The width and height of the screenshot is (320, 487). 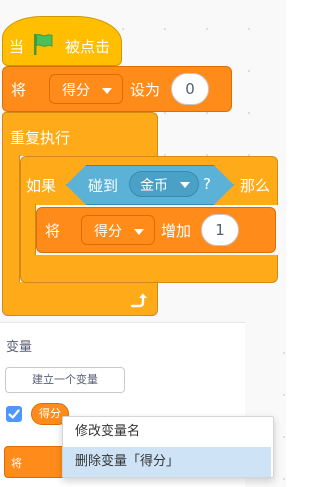 What do you see at coordinates (16, 463) in the screenshot?
I see `palette-set-label: 将` at bounding box center [16, 463].